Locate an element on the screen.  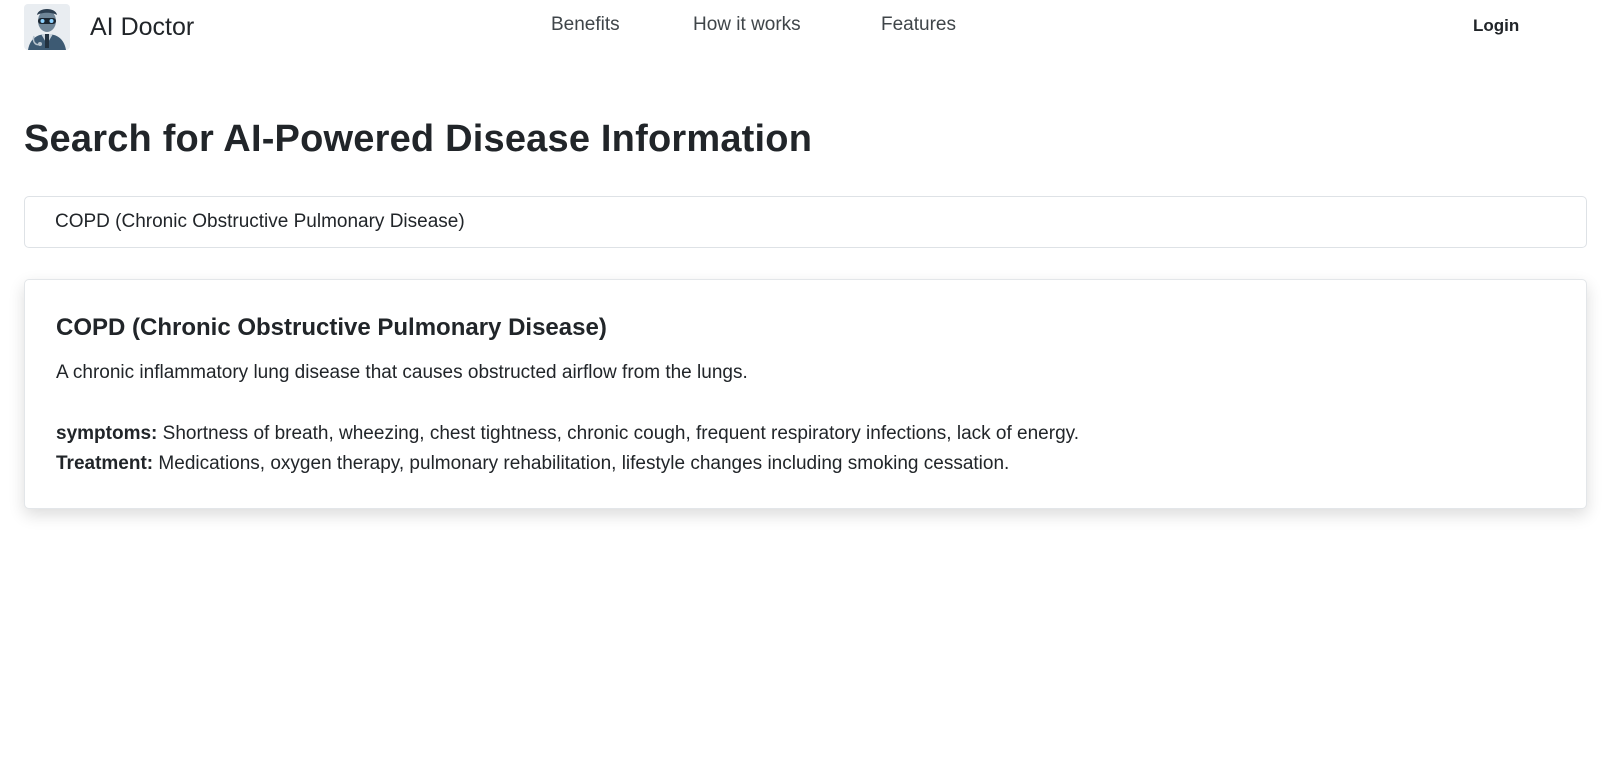
nav-link-features: Features is located at coordinates (918, 25).